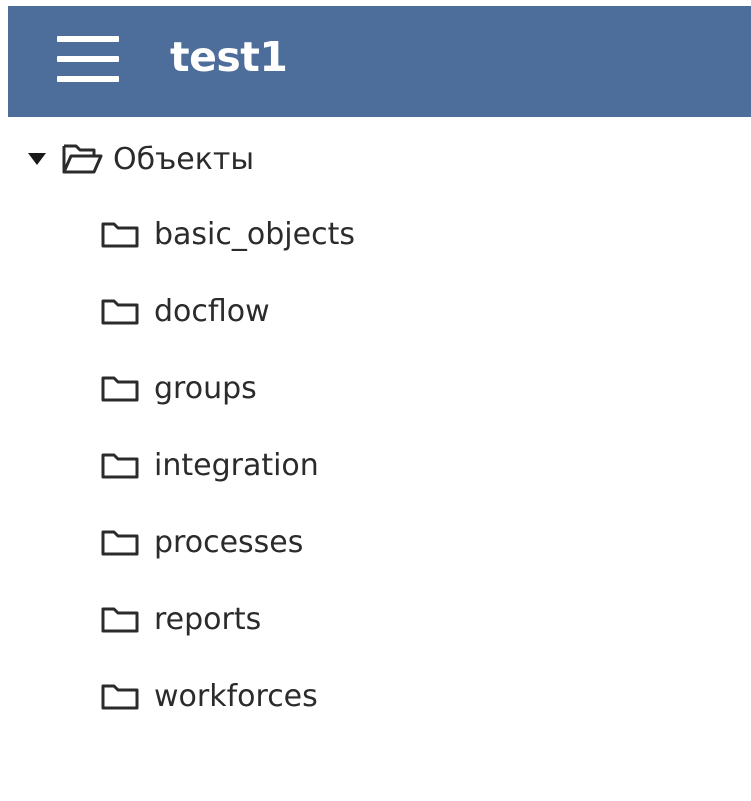 This screenshot has width=751, height=801. I want to click on tree-root-label: Объекты, so click(184, 159).